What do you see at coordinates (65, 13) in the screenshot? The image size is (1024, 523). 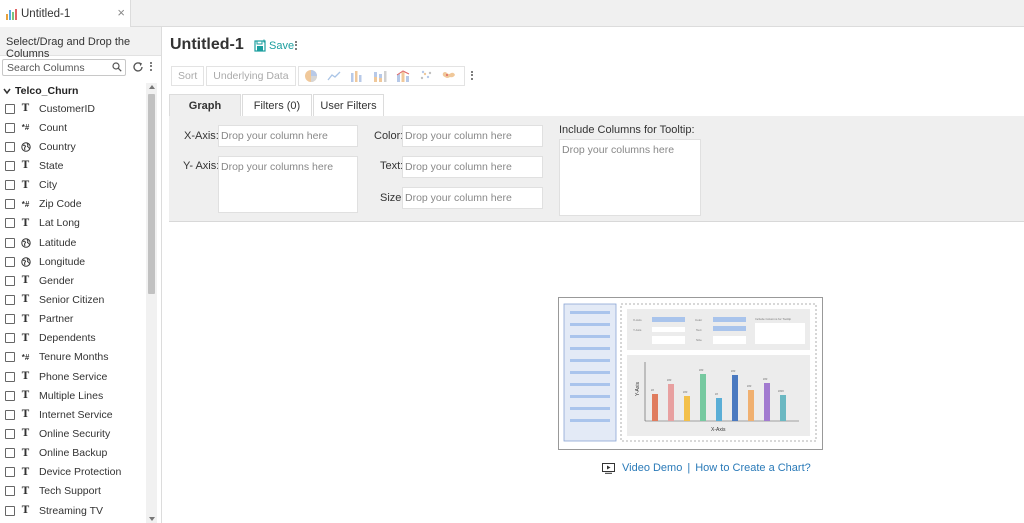 I see `tab-untitled-1: Untitled-1 ×` at bounding box center [65, 13].